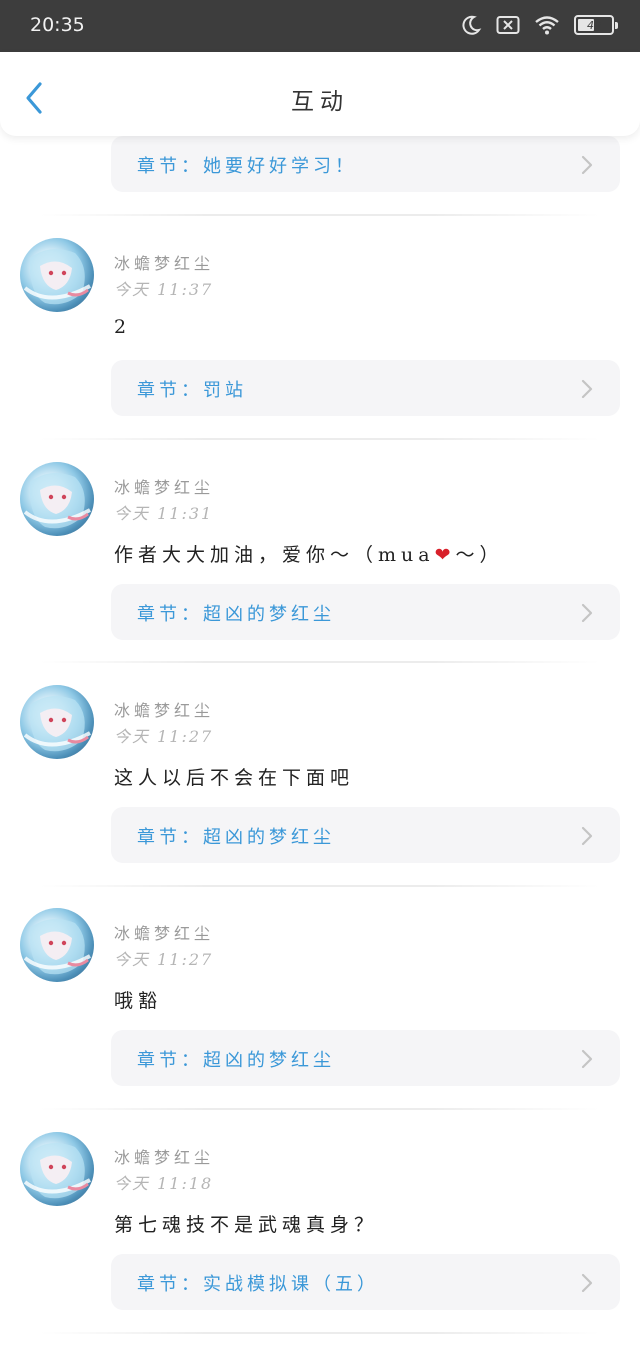 The image size is (640, 1355). I want to click on comment-text-tail: ～）, so click(479, 555).